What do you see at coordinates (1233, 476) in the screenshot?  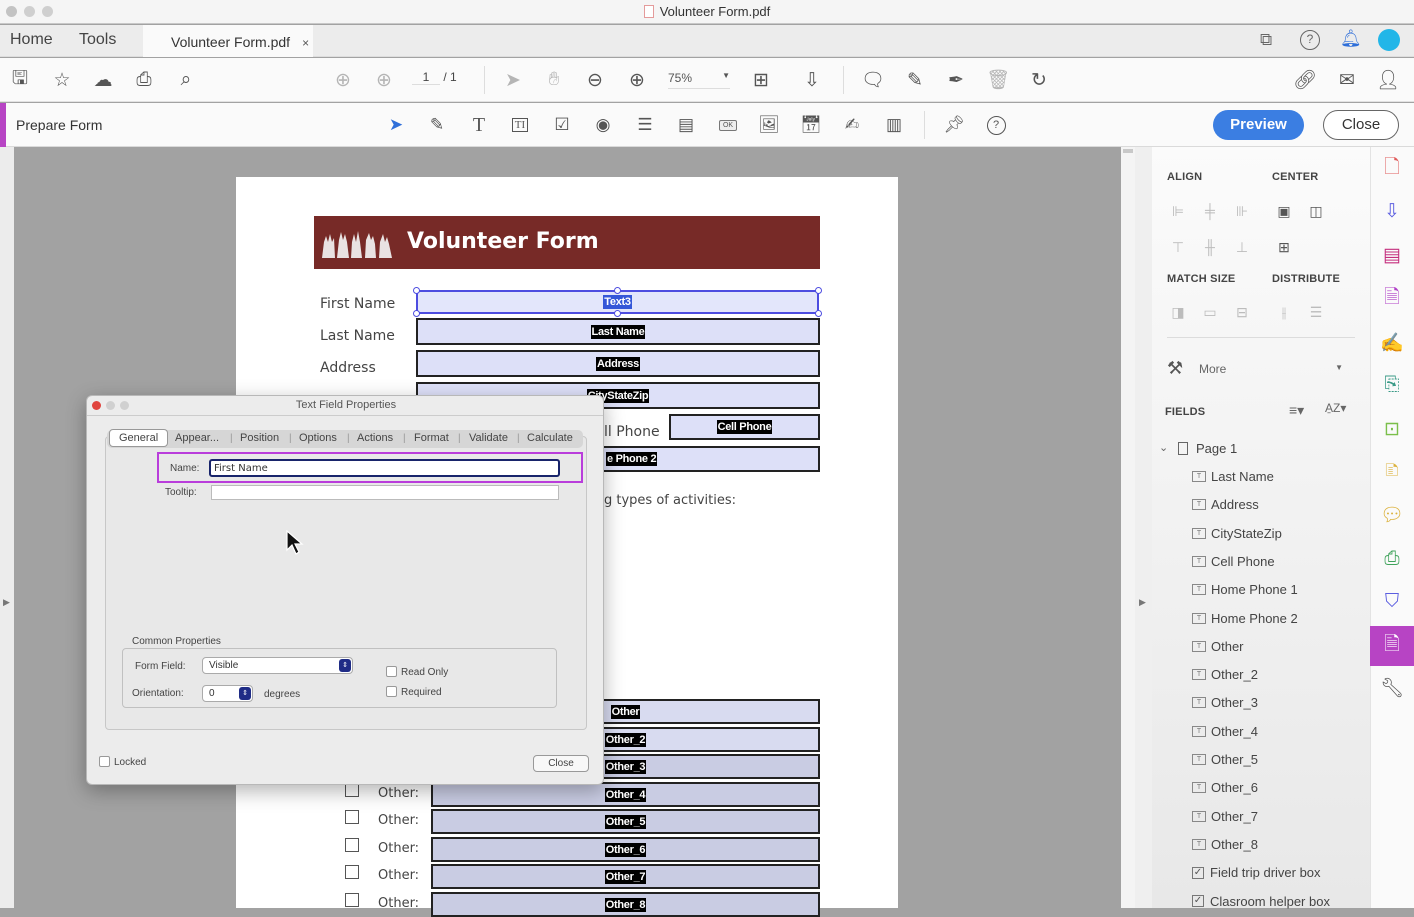 I see `field-list-item: T Last Name` at bounding box center [1233, 476].